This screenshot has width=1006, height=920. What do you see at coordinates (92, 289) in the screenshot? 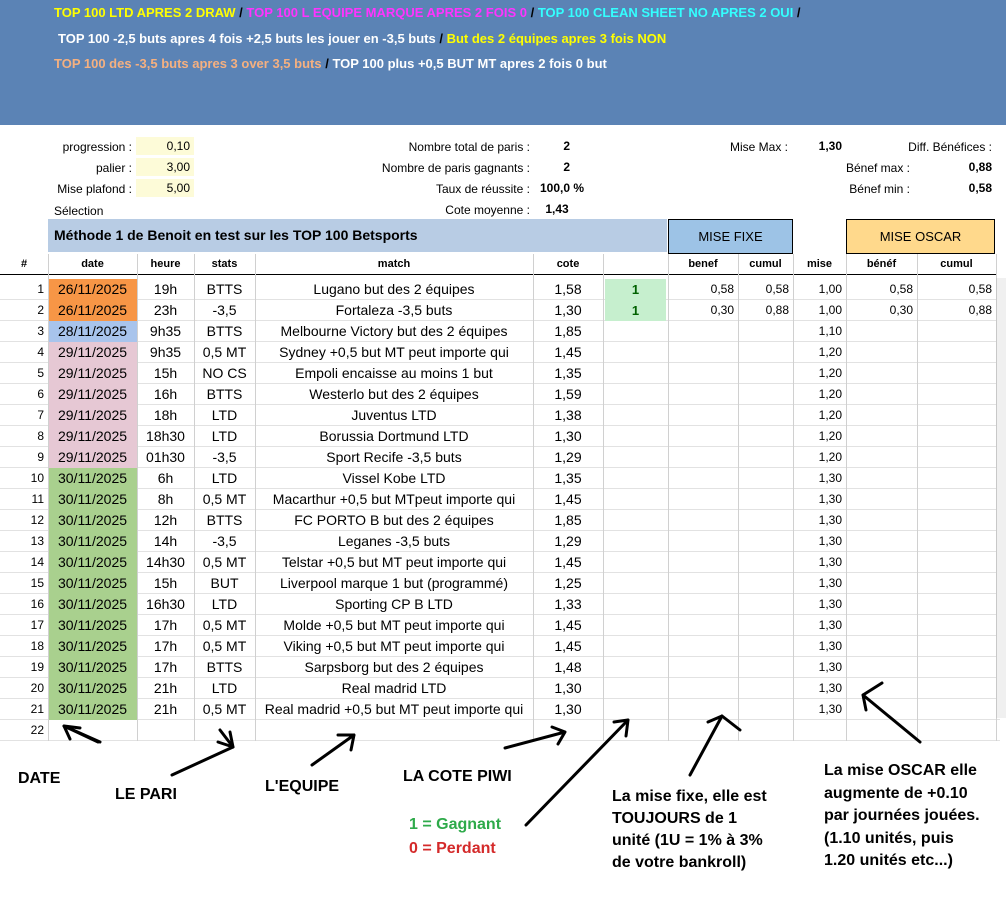
I see `cell-date-row-1: 26/11/2025` at bounding box center [92, 289].